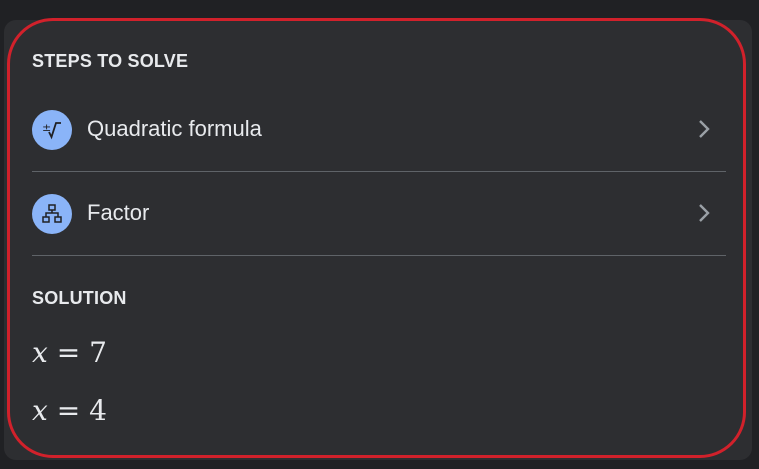  What do you see at coordinates (98, 352) in the screenshot?
I see `equation-value: 7` at bounding box center [98, 352].